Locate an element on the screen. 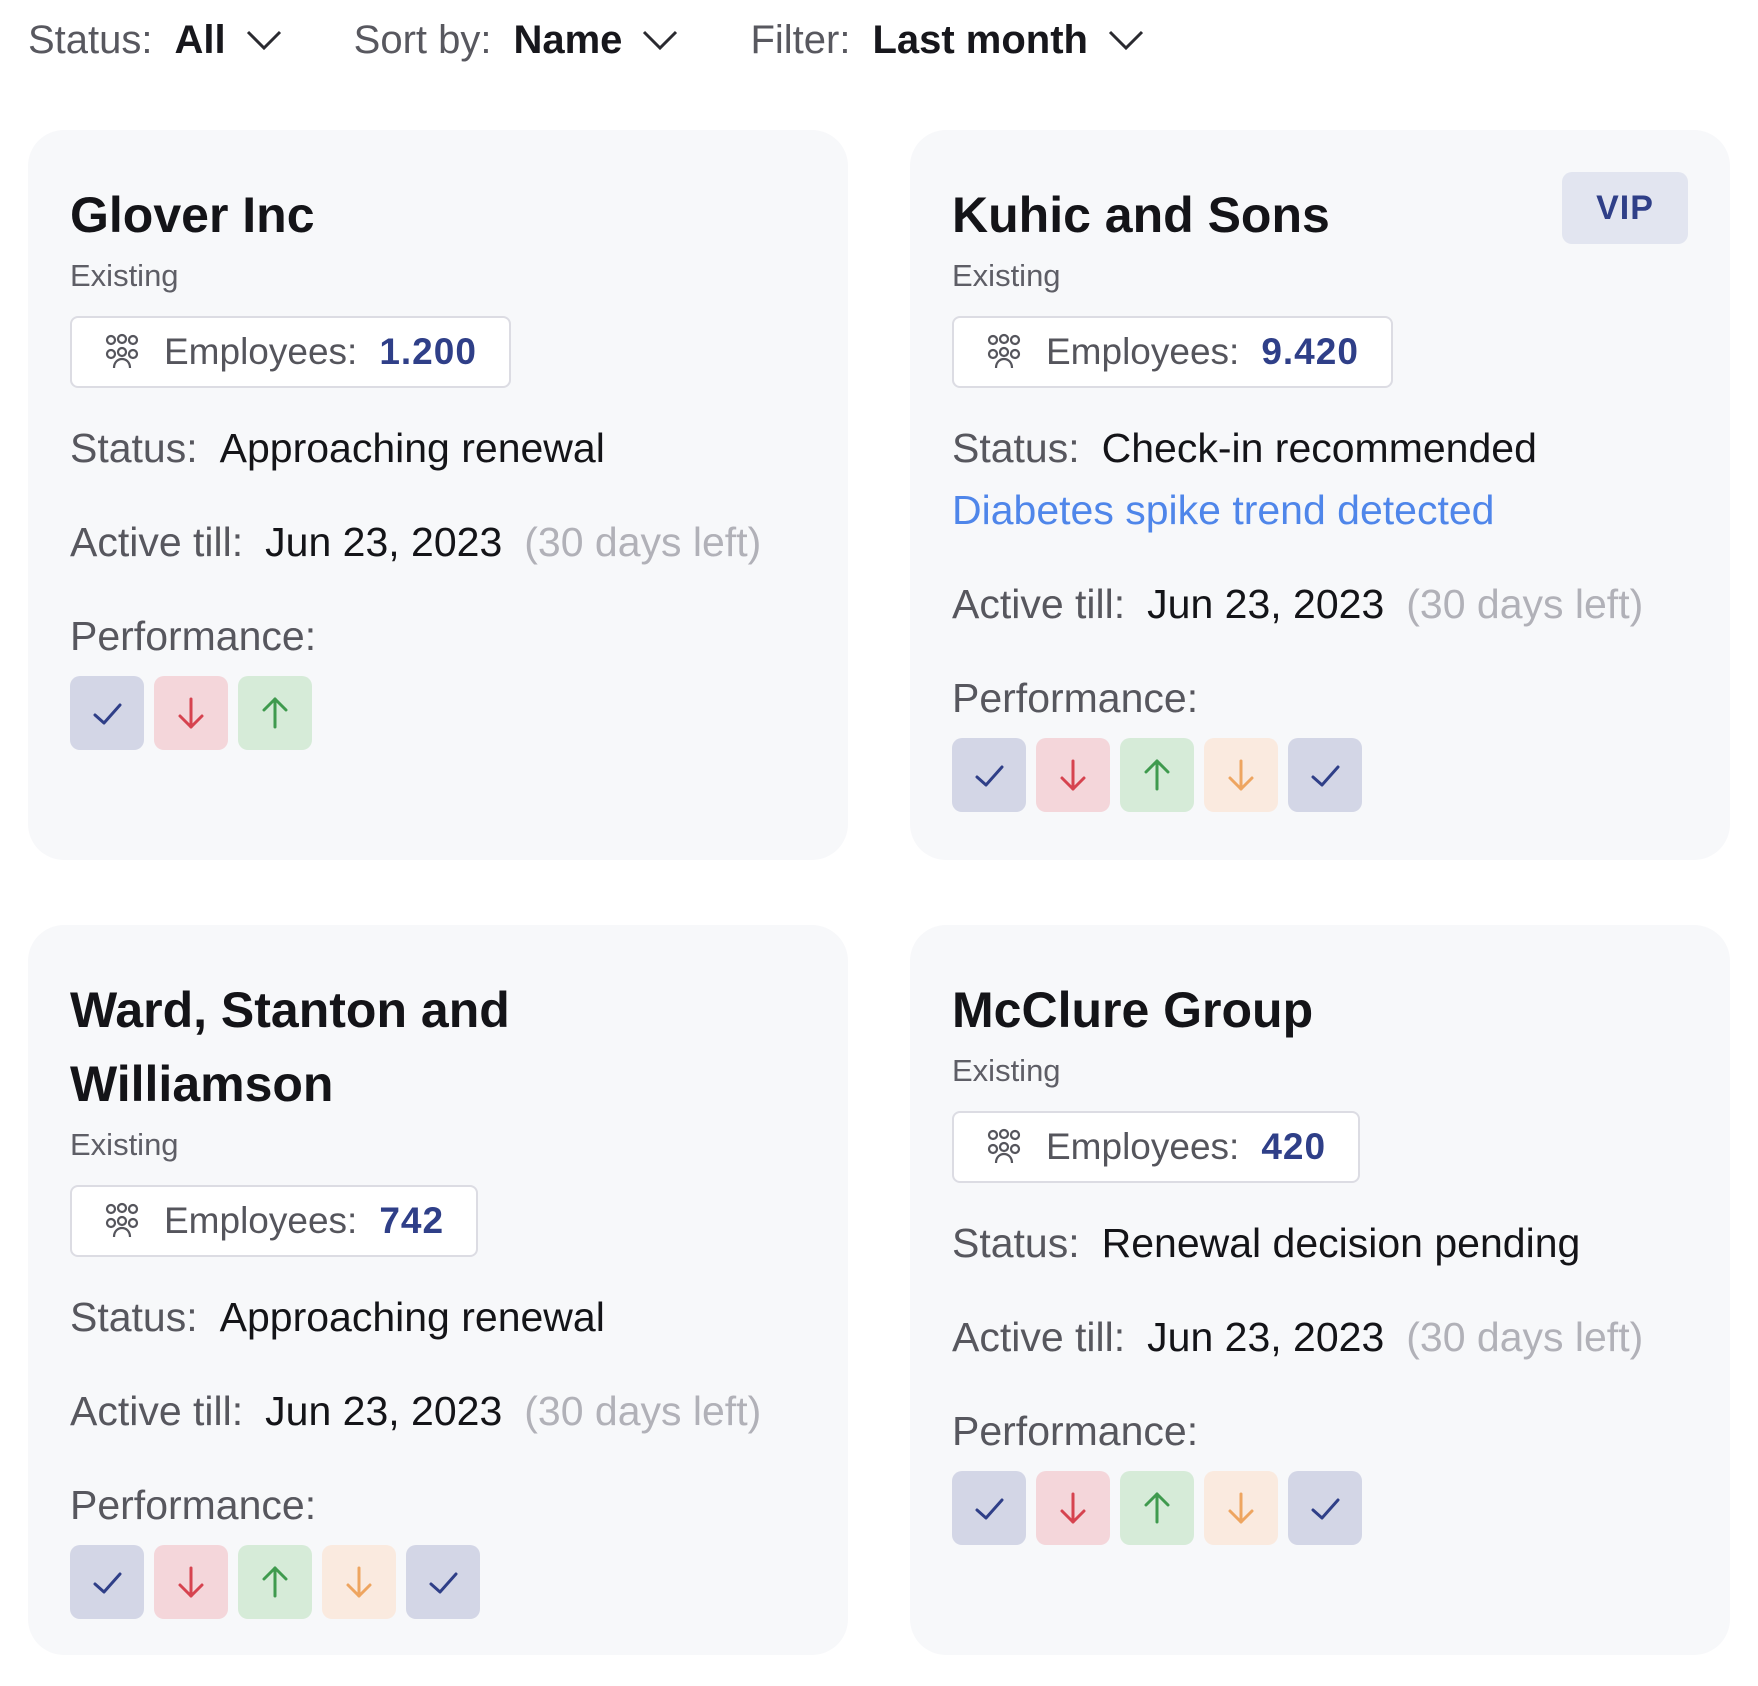 This screenshot has height=1686, width=1758. period-filter-label: Filter: is located at coordinates (800, 39).